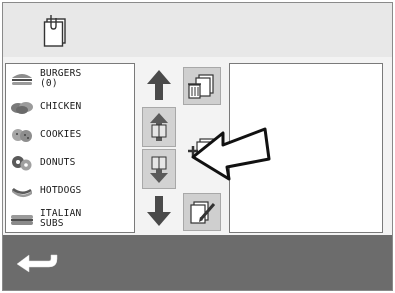  I want to click on category-label: HOTDOGS, so click(61, 190).